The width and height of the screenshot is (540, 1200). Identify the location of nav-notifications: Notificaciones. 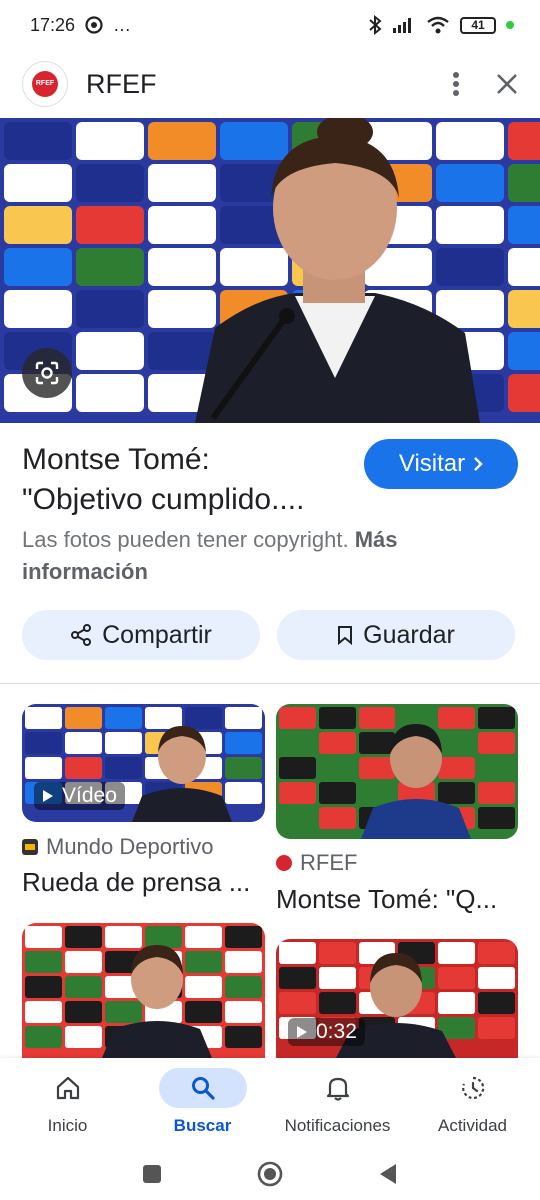
(337, 1103).